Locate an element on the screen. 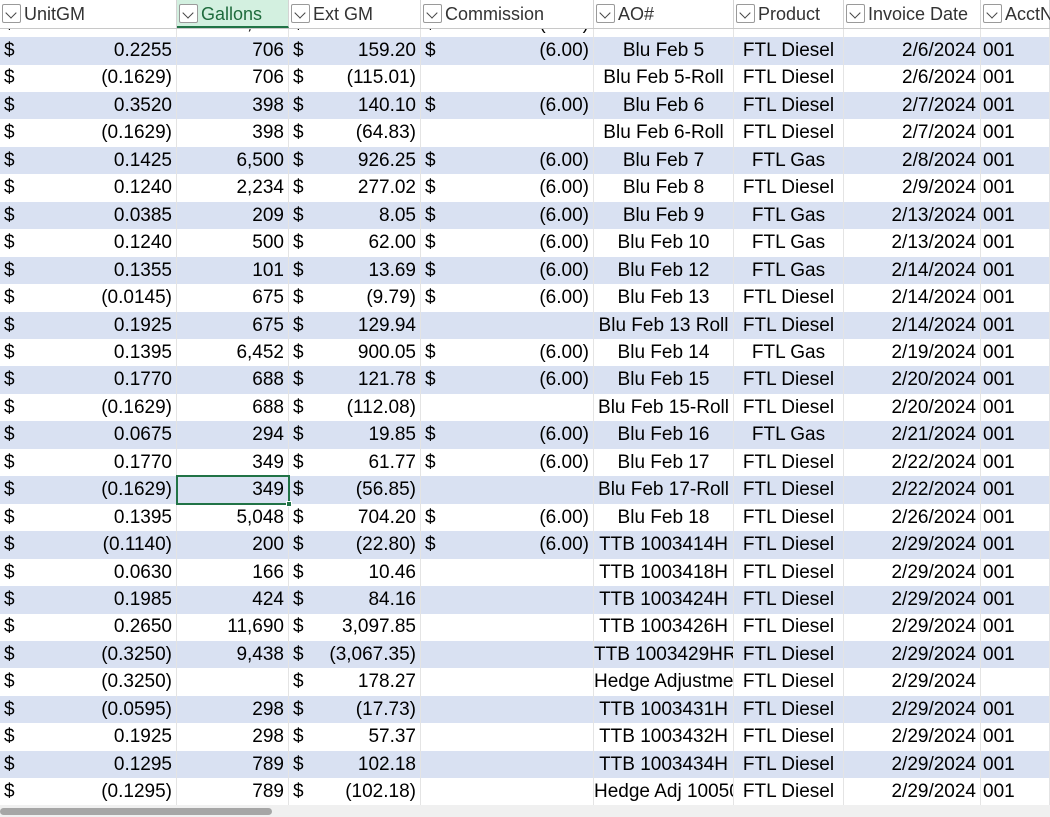 This screenshot has height=817, width=1050. cell-extgm: $178.27 is located at coordinates (355, 682).